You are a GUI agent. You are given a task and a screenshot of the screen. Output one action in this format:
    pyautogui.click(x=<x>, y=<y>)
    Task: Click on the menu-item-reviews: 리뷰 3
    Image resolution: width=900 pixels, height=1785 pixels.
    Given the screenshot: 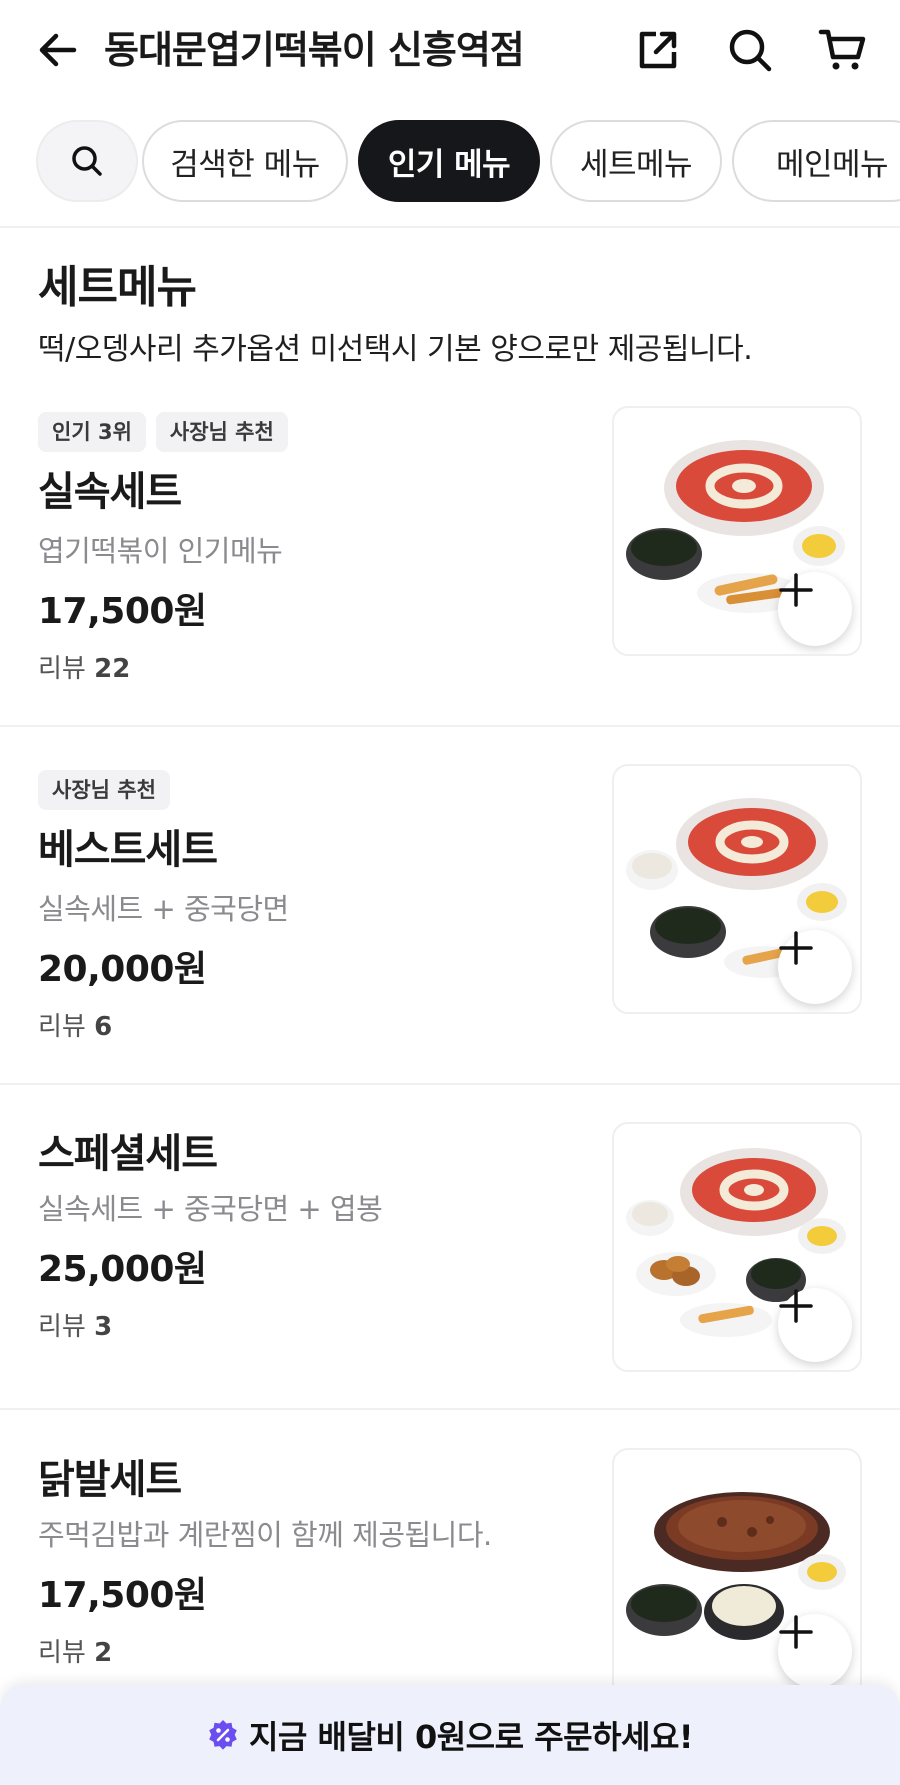 What is the action you would take?
    pyautogui.click(x=75, y=1327)
    